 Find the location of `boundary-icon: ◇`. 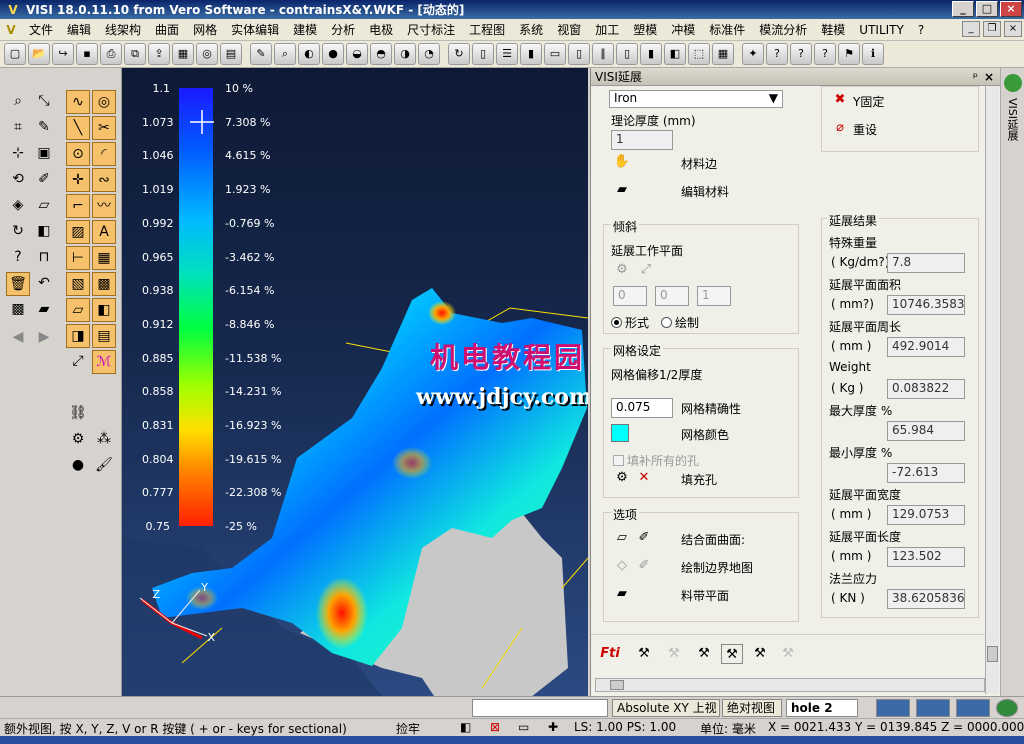

boundary-icon: ◇ is located at coordinates (622, 566).